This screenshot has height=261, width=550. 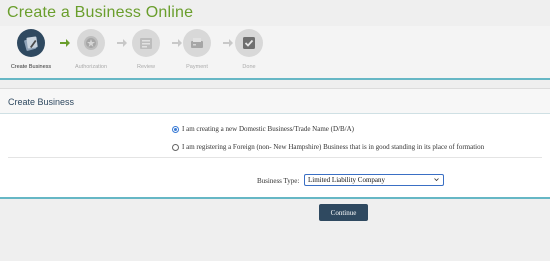 I want to click on page-title: Create a Business Online, so click(x=100, y=12).